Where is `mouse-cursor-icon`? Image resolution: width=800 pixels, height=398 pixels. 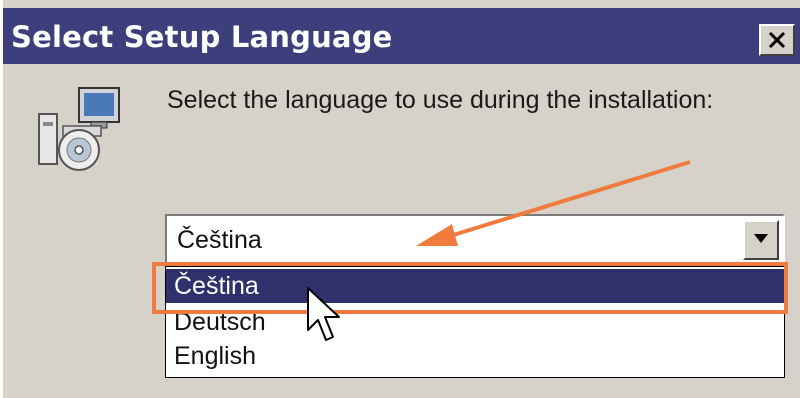
mouse-cursor-icon is located at coordinates (323, 314).